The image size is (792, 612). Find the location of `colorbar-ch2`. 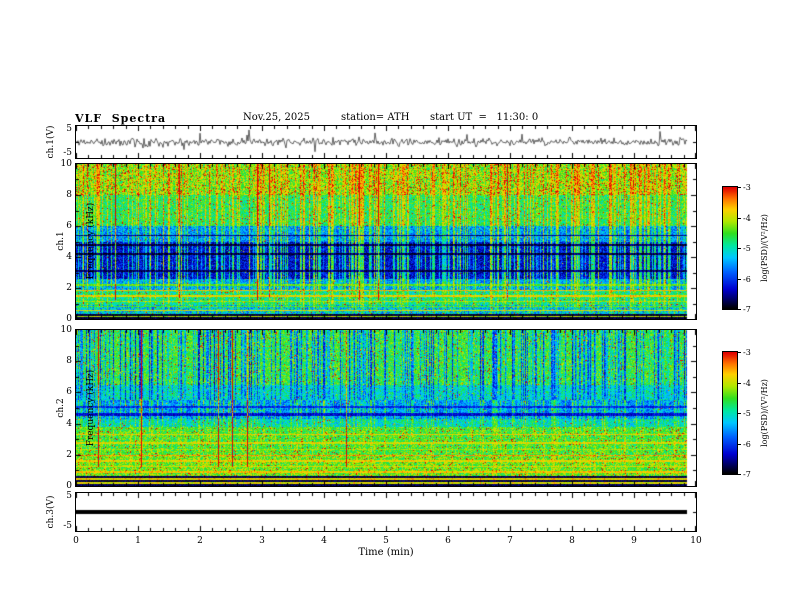

colorbar-ch2 is located at coordinates (730, 413).